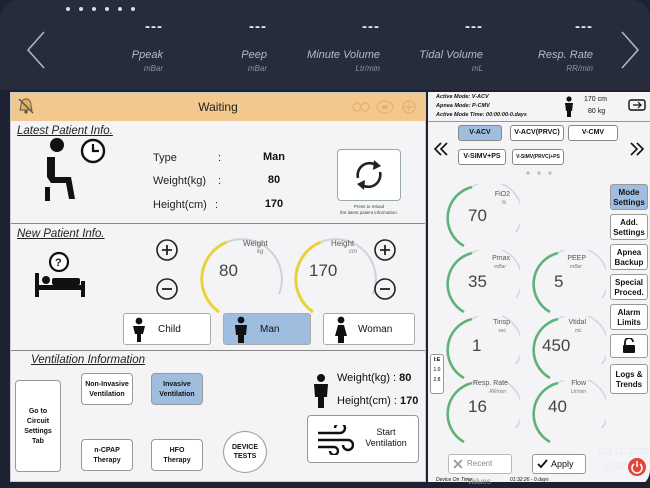  Describe the element at coordinates (480, 133) in the screenshot. I see `mode-button-v-acv: V-ACV` at that location.